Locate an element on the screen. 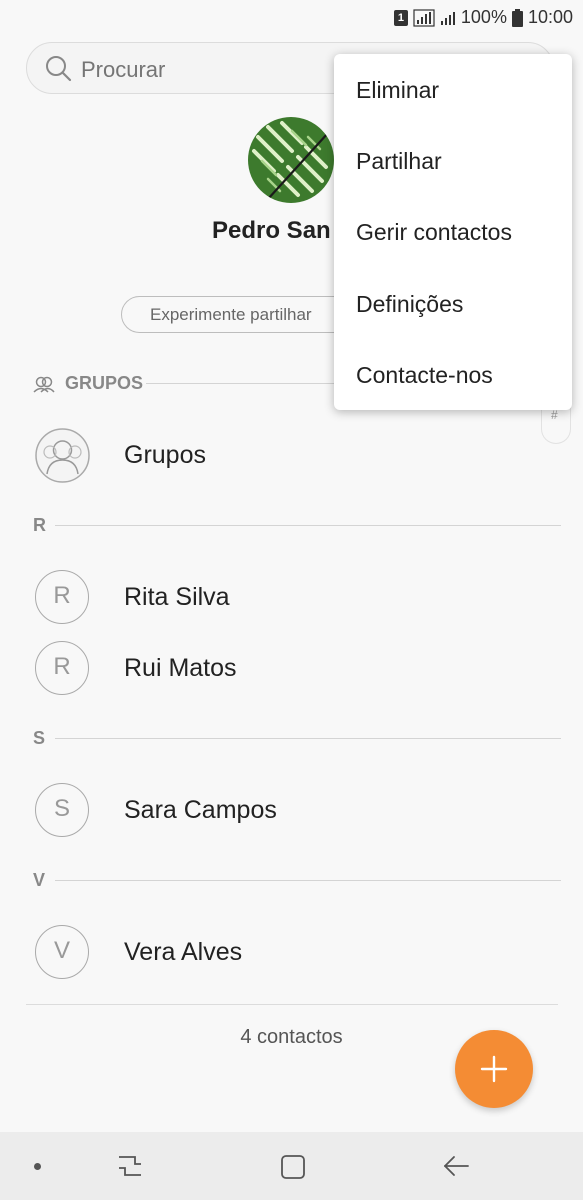 The width and height of the screenshot is (583, 1200). status-icons: 1 100% 10:00 is located at coordinates (483, 17).